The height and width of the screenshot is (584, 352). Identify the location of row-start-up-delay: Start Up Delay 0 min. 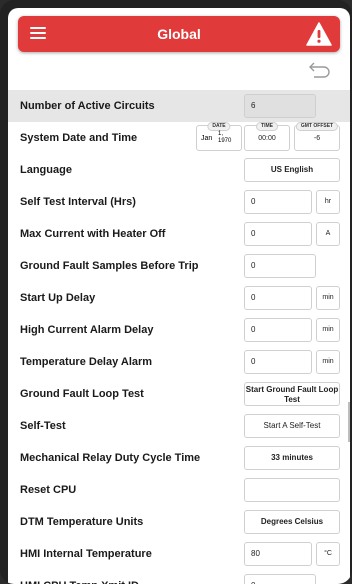
(179, 298).